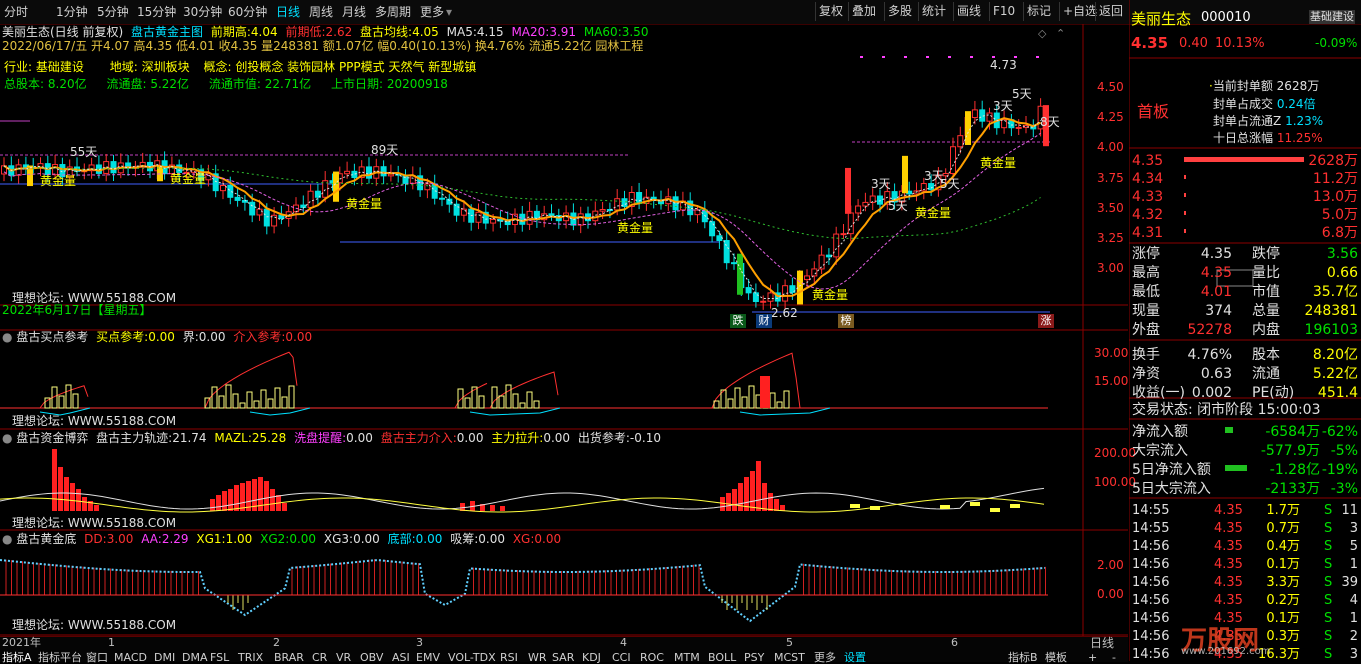  I want to click on badge-finance: 财, so click(764, 321).